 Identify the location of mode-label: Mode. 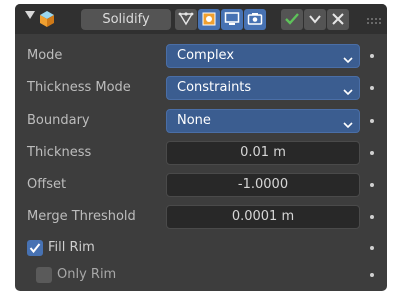
(45, 55).